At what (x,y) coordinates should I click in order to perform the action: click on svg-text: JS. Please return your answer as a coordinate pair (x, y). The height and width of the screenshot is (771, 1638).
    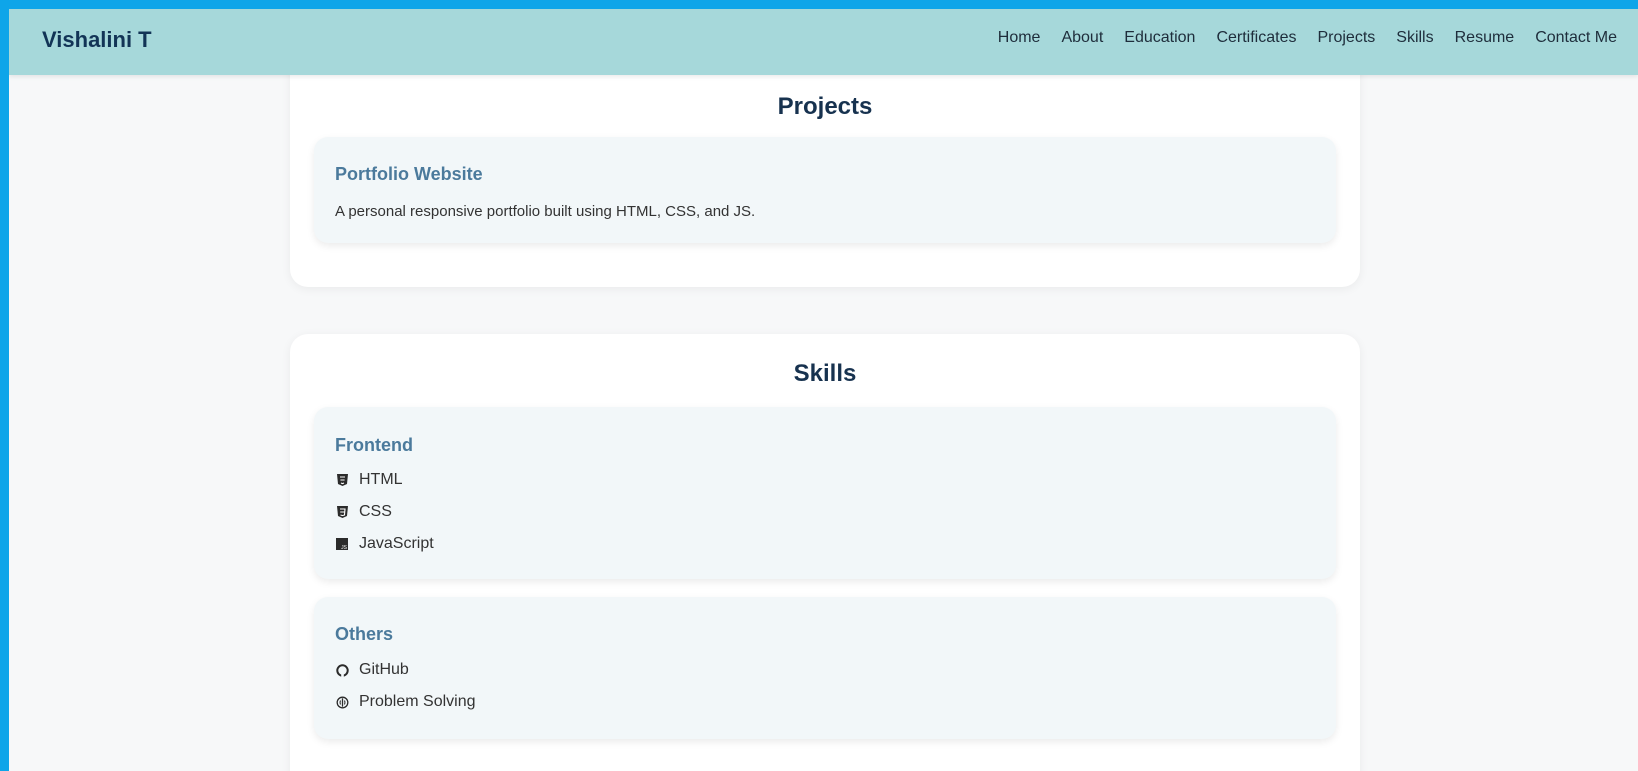
    Looking at the image, I should click on (344, 547).